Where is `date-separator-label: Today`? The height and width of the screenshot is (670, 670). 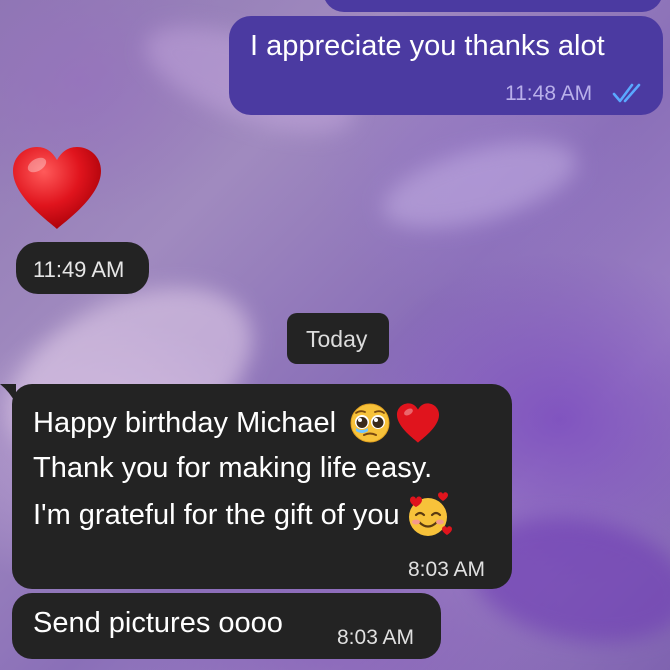
date-separator-label: Today is located at coordinates (337, 339).